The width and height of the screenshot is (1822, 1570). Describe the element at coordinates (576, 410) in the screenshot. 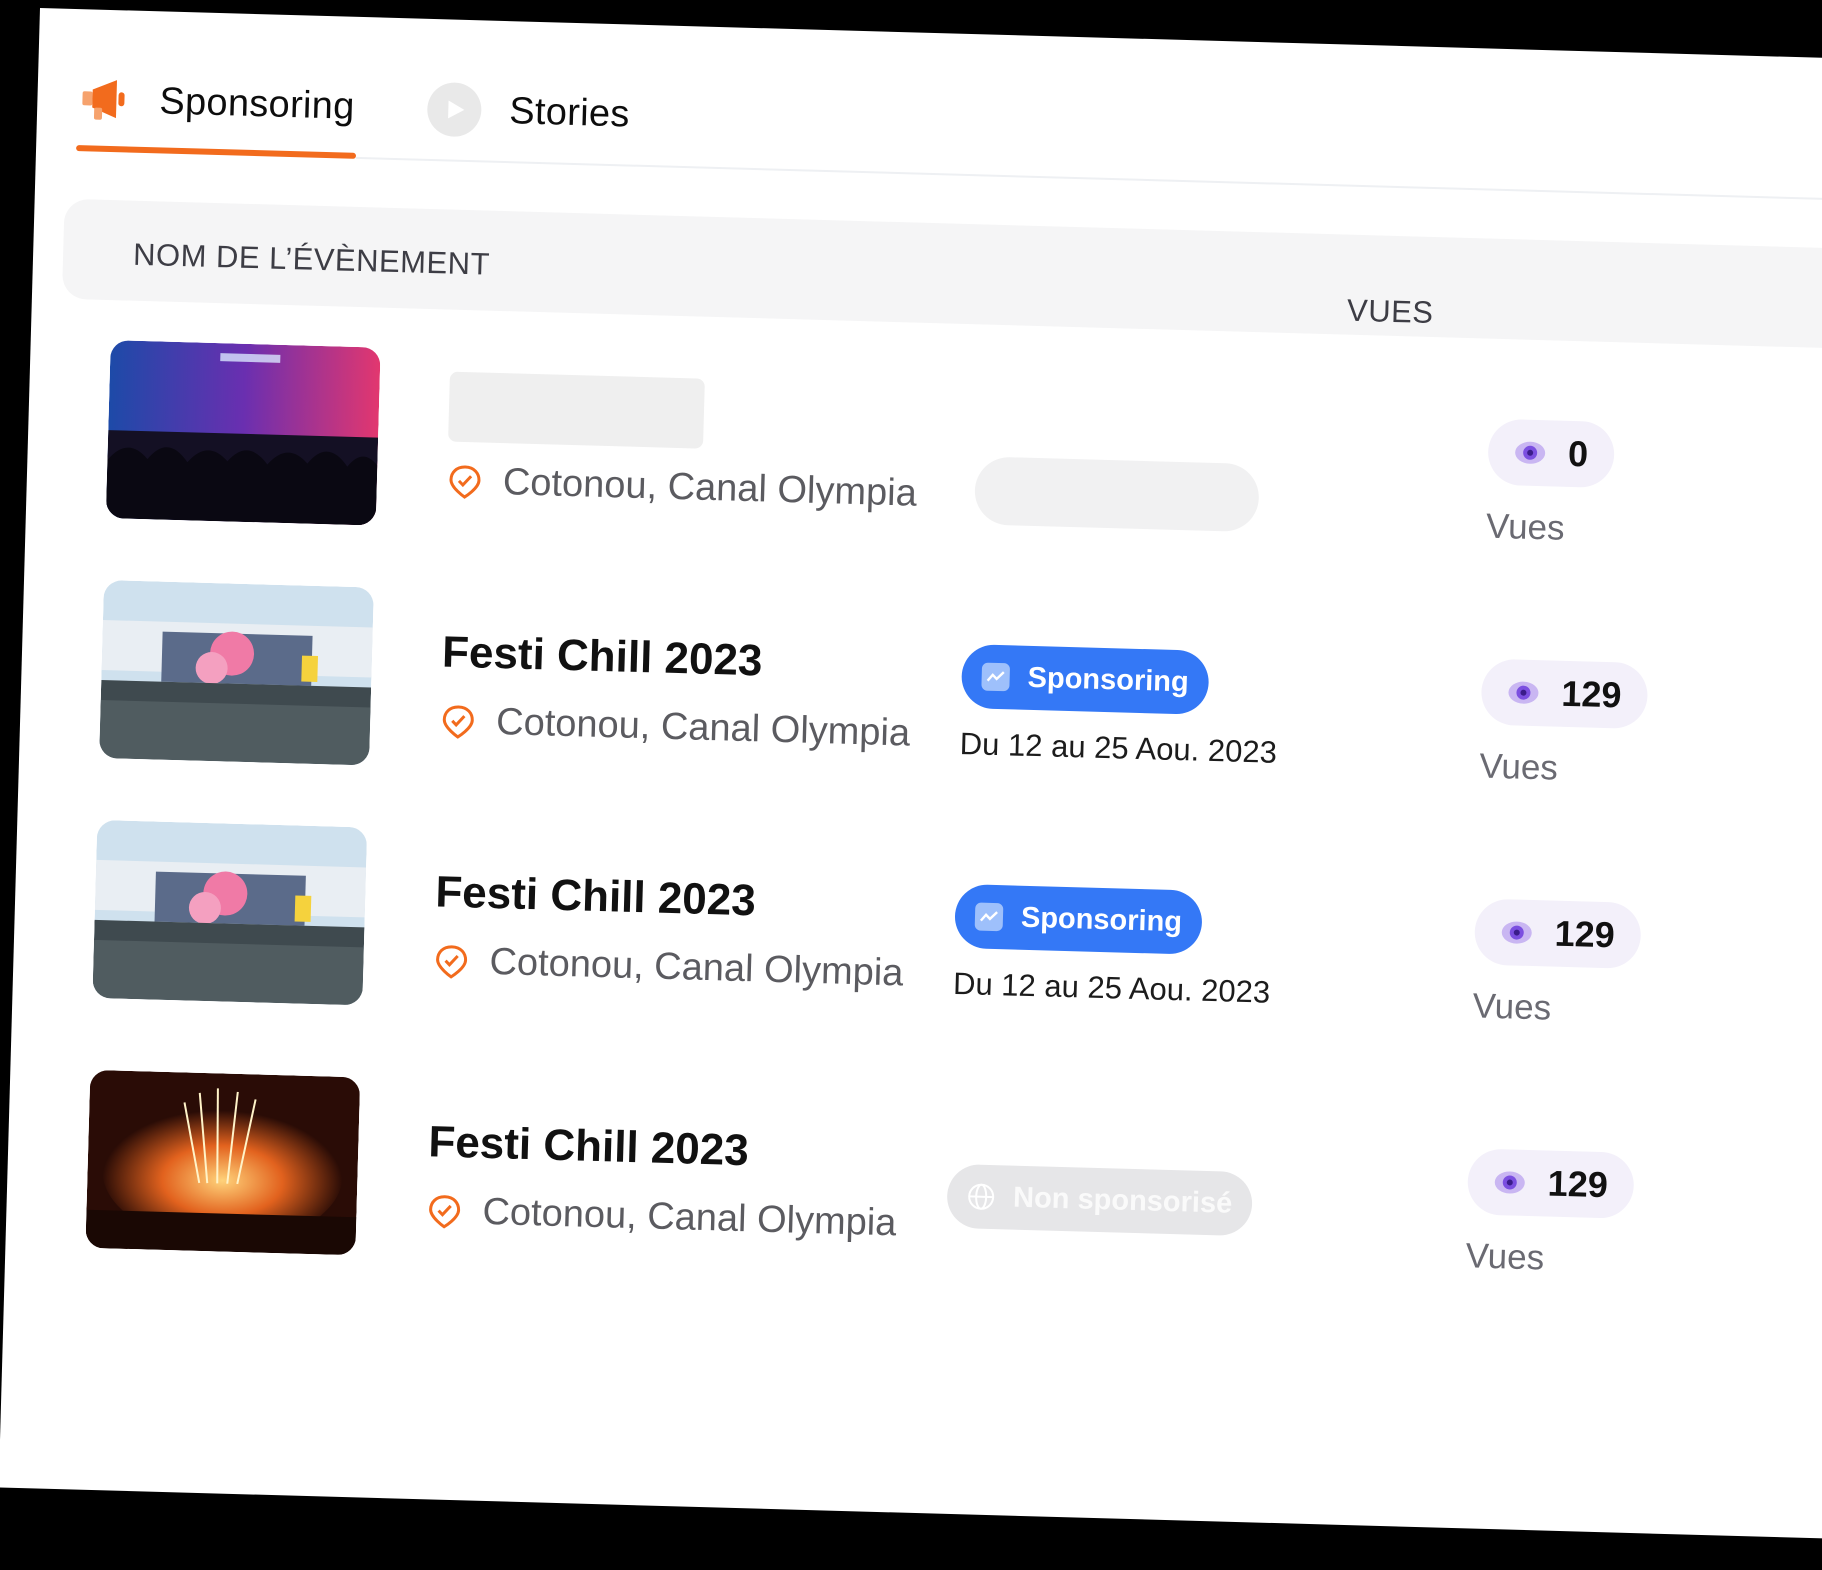

I see `event-title-placeholder` at that location.